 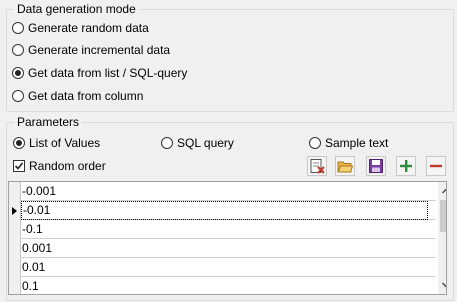 What do you see at coordinates (442, 238) in the screenshot?
I see `vertical-scrollbar` at bounding box center [442, 238].